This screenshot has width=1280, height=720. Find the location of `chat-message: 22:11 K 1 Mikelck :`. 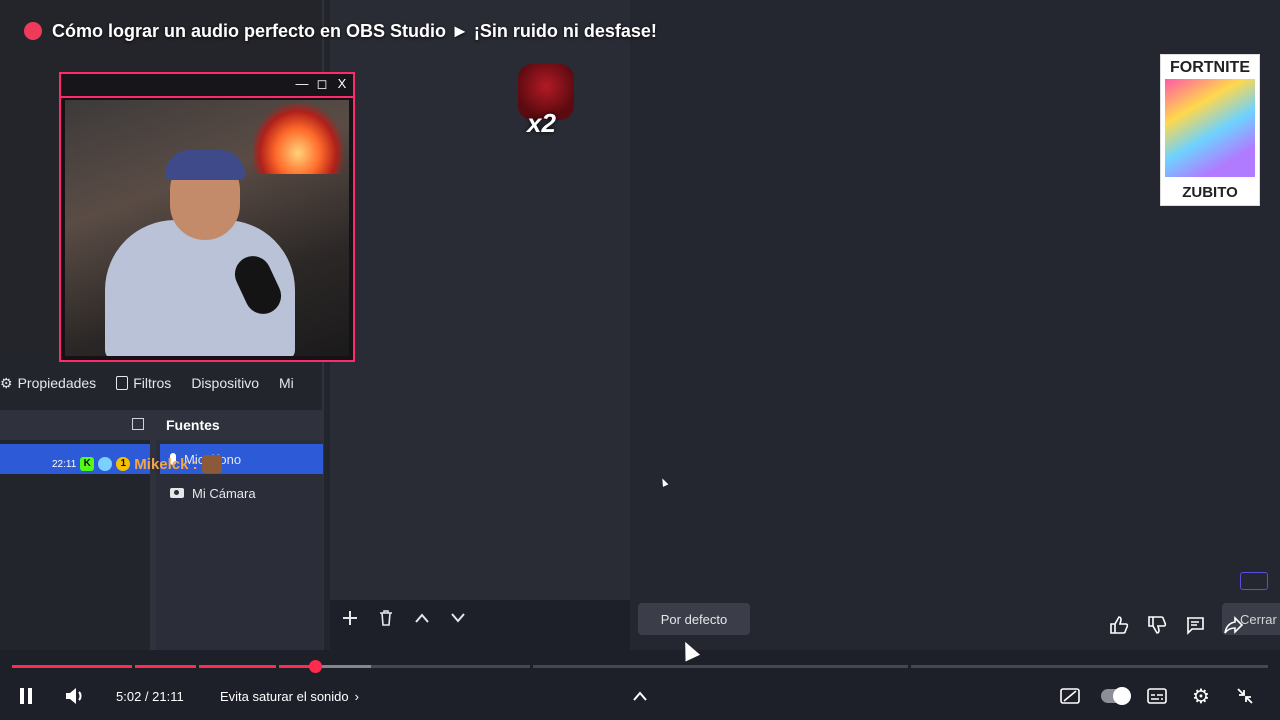

chat-message: 22:11 K 1 Mikelck : is located at coordinates (137, 464).